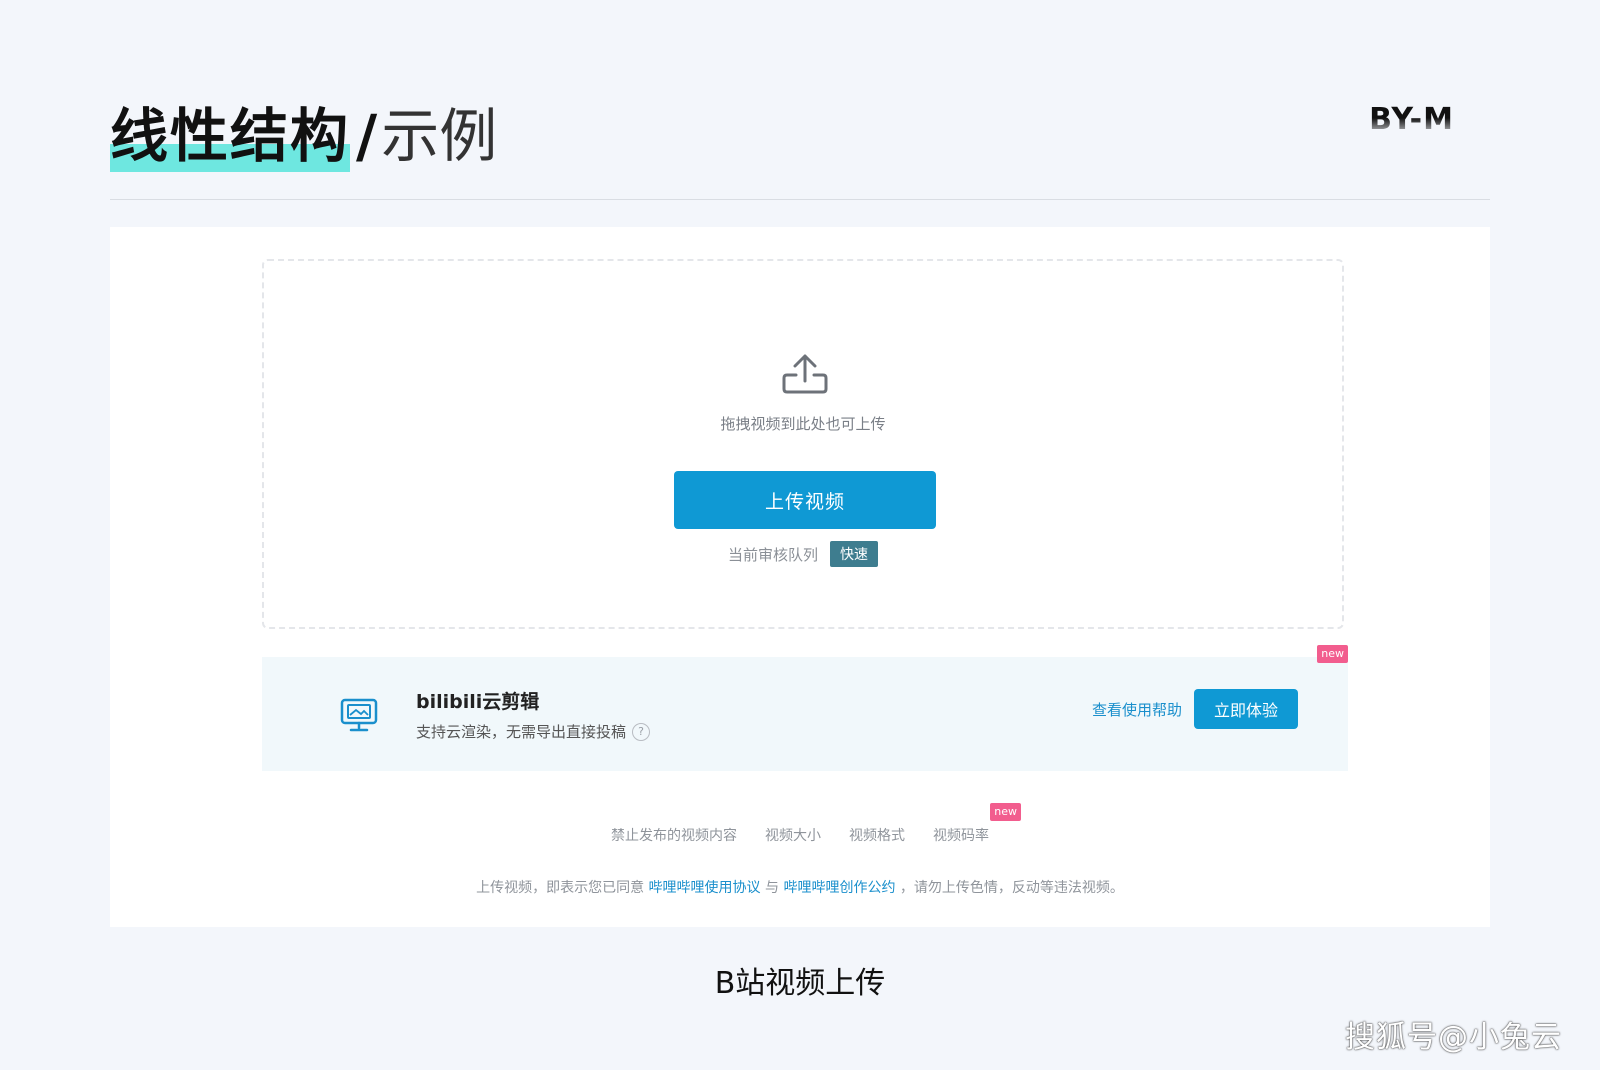 The image size is (1600, 1070). What do you see at coordinates (1453, 1037) in the screenshot?
I see `watermark: 搜狐号@小兔云` at bounding box center [1453, 1037].